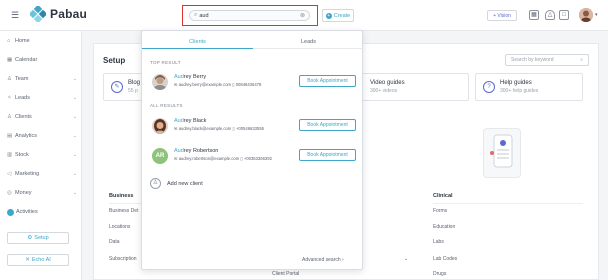 This screenshot has width=608, height=280. I want to click on keyword-search-placeholder: Search by keyword, so click(532, 60).